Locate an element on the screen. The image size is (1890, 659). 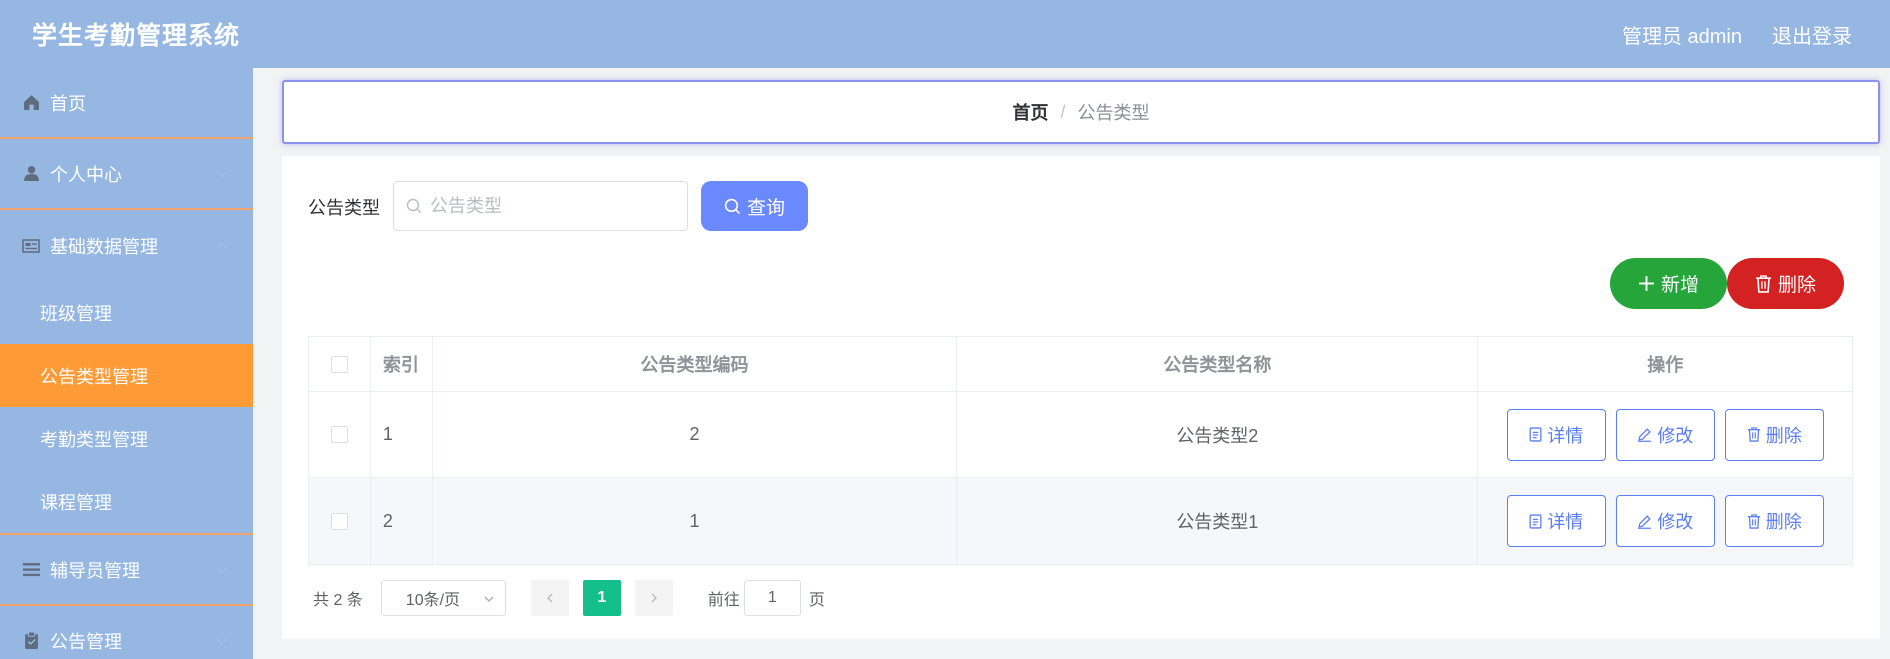
sidebar-item-label: 基础数据管理 is located at coordinates (104, 246).